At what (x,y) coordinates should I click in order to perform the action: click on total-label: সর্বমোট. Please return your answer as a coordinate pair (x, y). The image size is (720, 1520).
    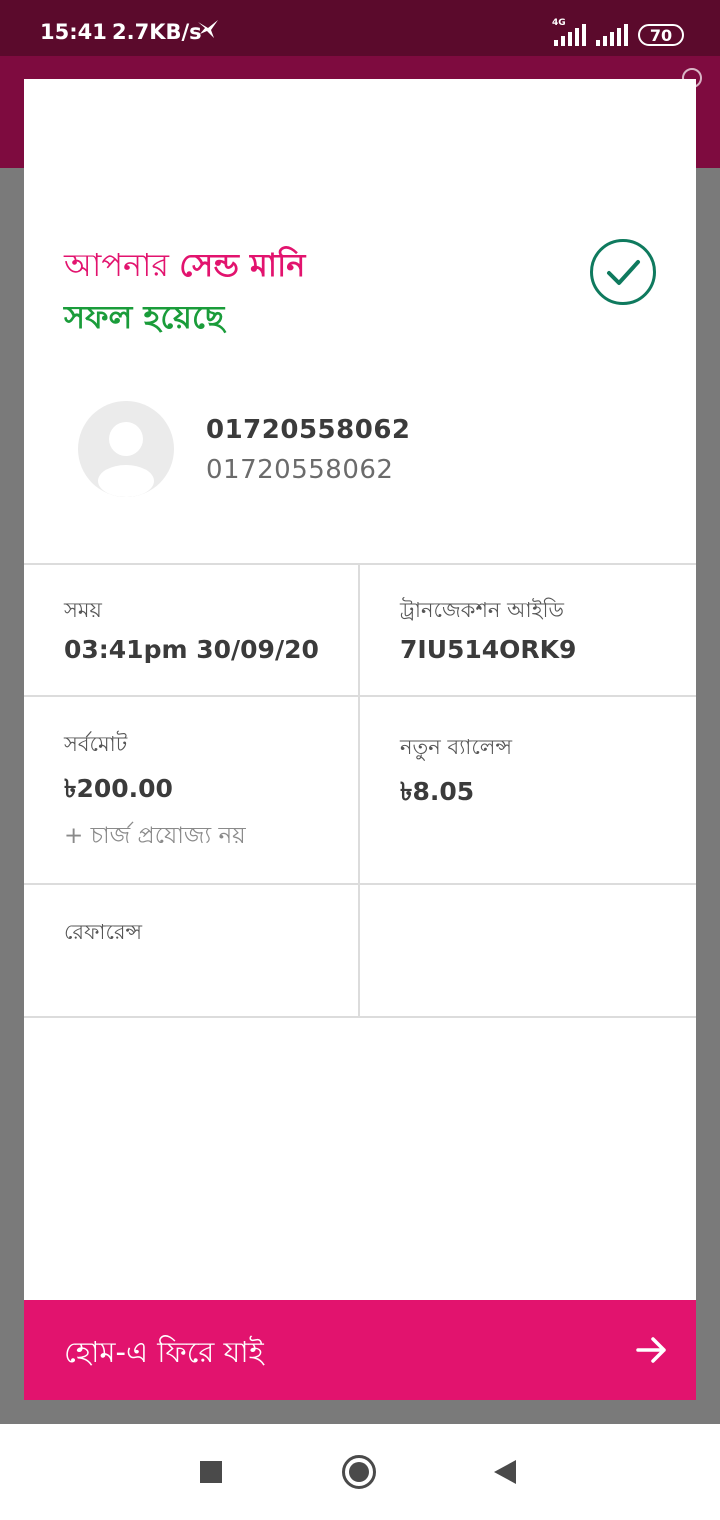
    Looking at the image, I should click on (96, 744).